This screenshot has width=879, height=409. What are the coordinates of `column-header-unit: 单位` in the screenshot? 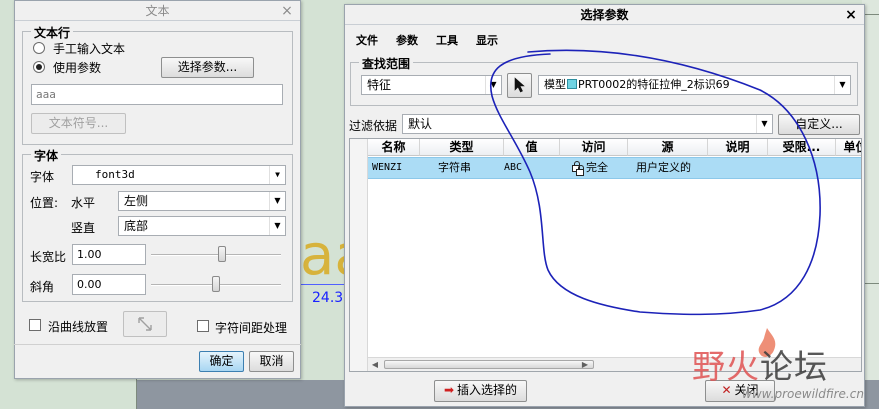 It's located at (848, 147).